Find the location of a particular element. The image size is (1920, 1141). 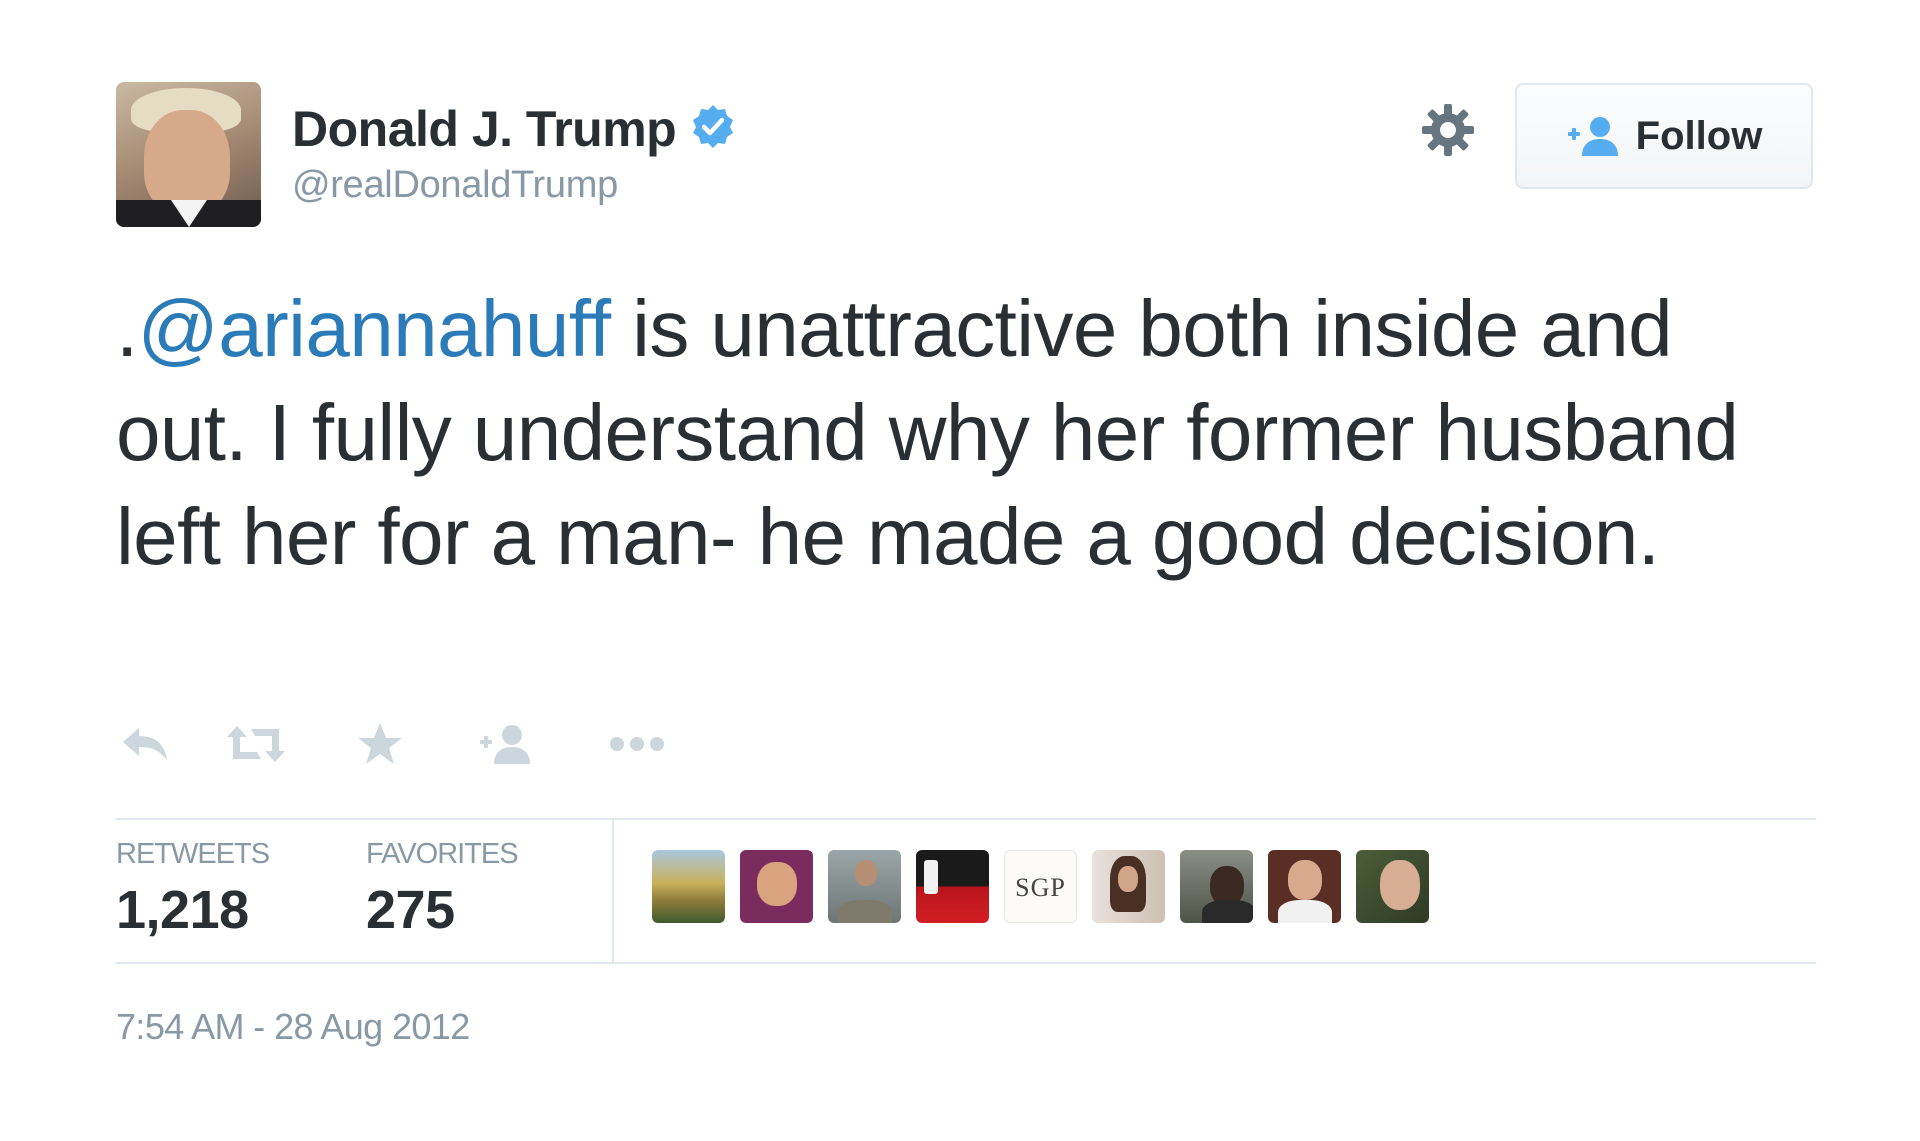

favorited-by-avatars: SGP is located at coordinates (1040, 886).